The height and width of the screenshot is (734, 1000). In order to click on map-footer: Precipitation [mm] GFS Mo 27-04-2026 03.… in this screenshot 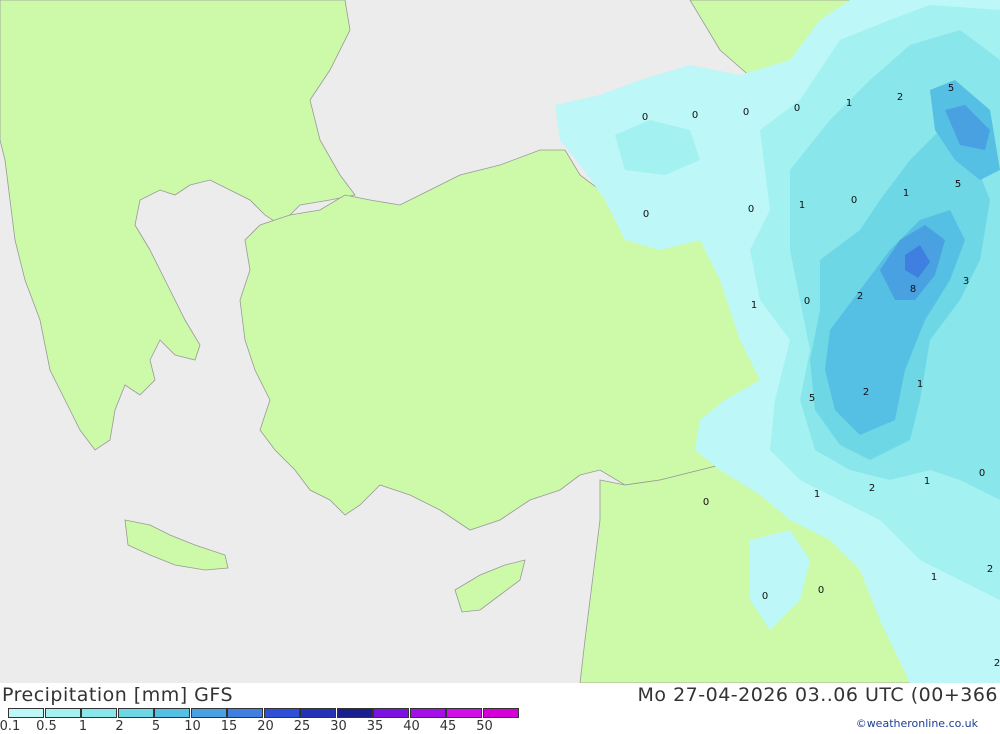, I will do `click(500, 708)`.